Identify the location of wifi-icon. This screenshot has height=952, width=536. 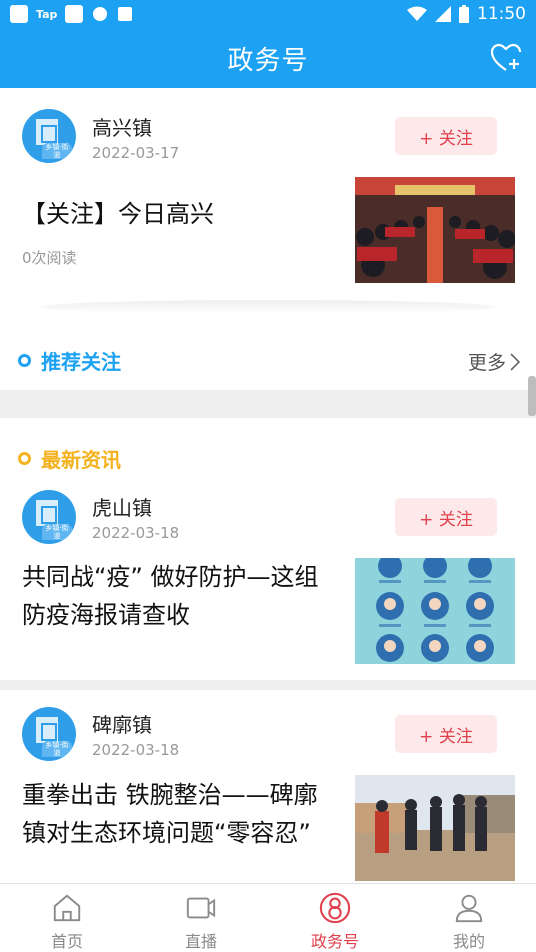
(417, 13).